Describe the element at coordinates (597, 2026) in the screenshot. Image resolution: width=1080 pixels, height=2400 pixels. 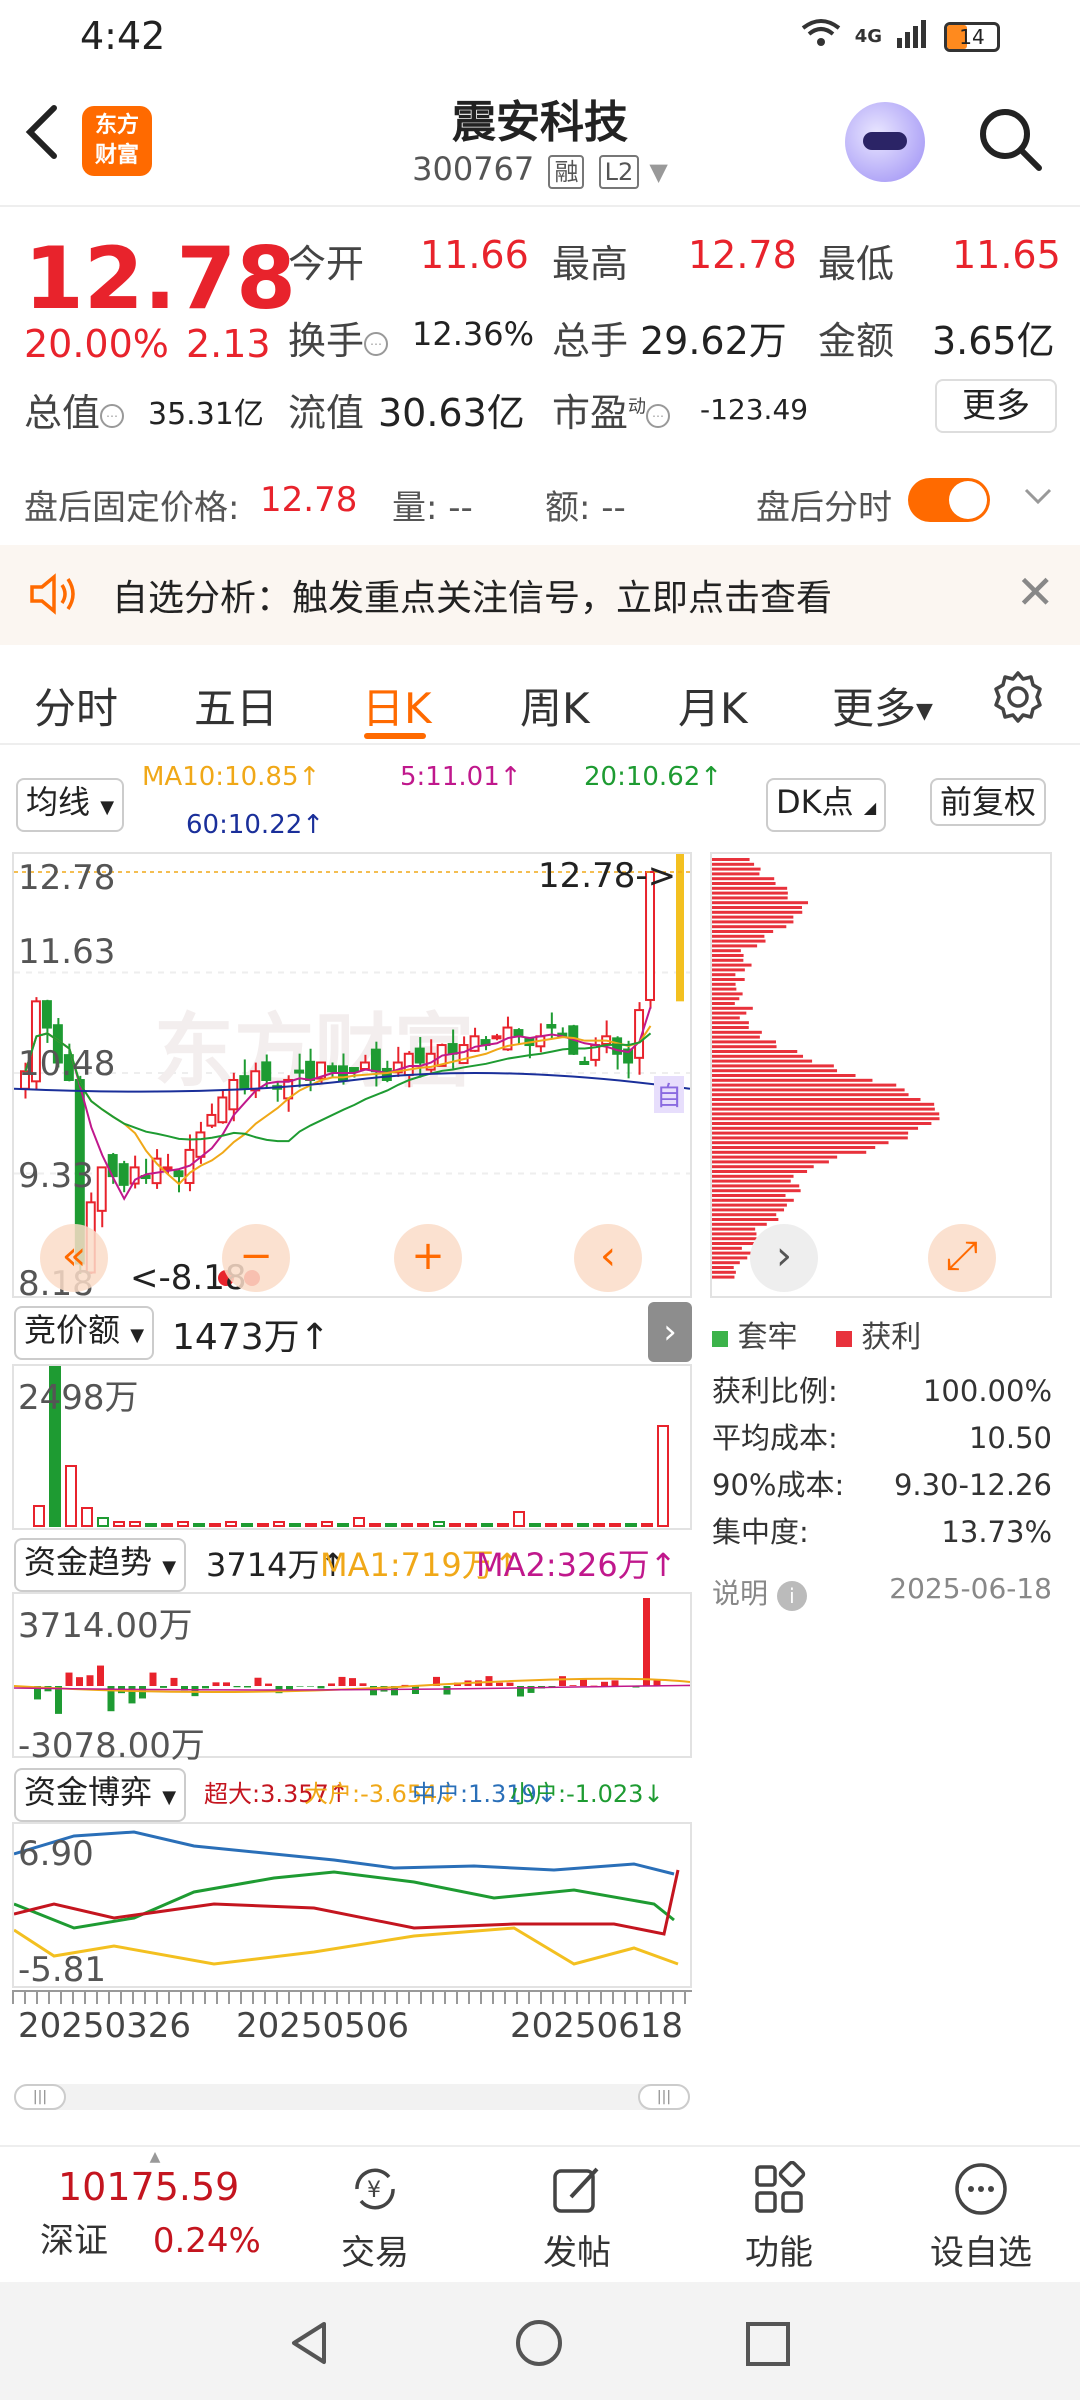
I see `date-label-3: 20250618` at that location.